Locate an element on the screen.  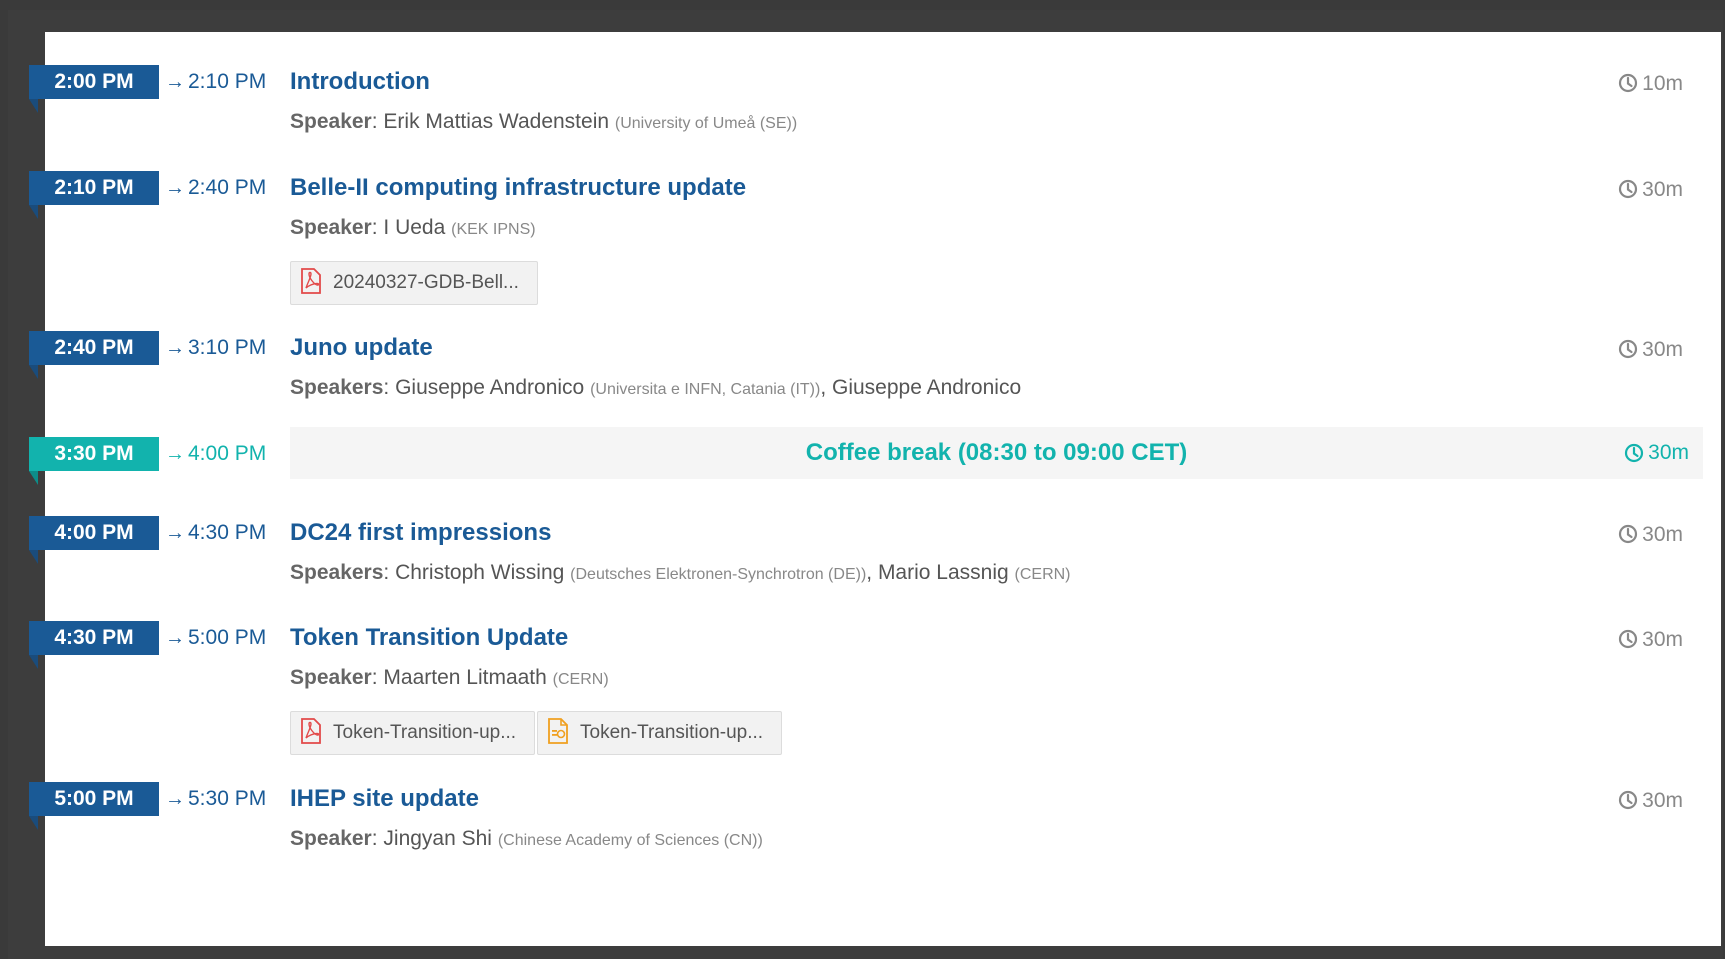
end-time: → 3:10 PM is located at coordinates (215, 348).